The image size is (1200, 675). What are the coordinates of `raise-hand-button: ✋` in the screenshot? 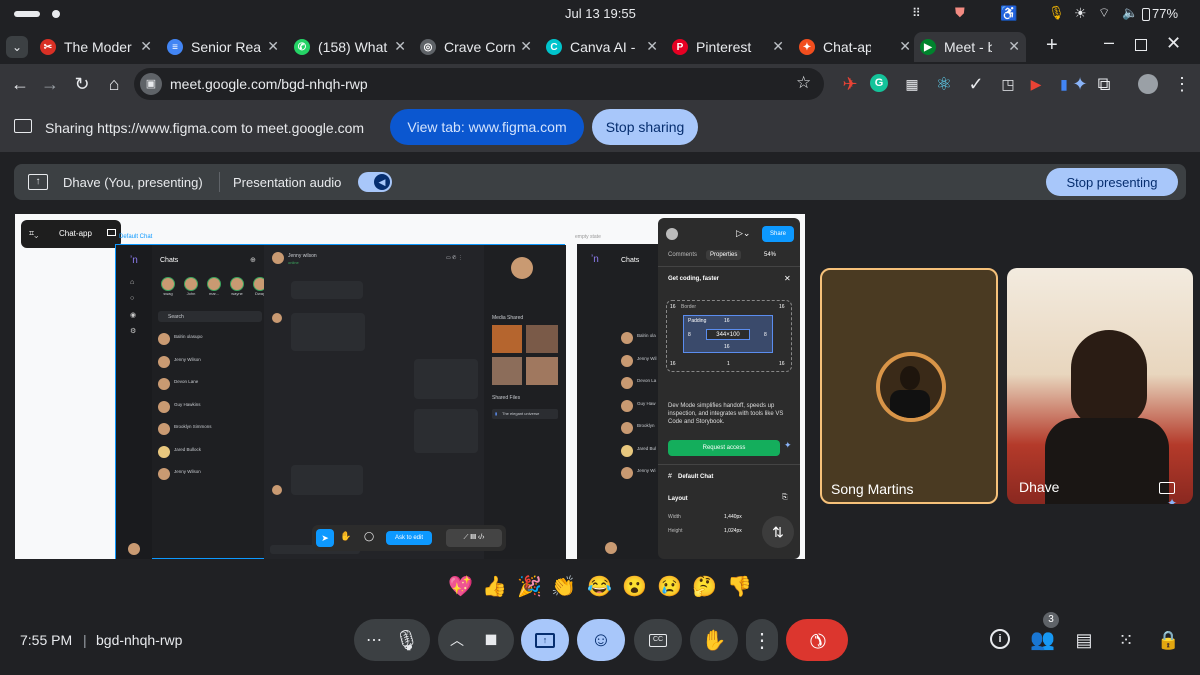 It's located at (714, 640).